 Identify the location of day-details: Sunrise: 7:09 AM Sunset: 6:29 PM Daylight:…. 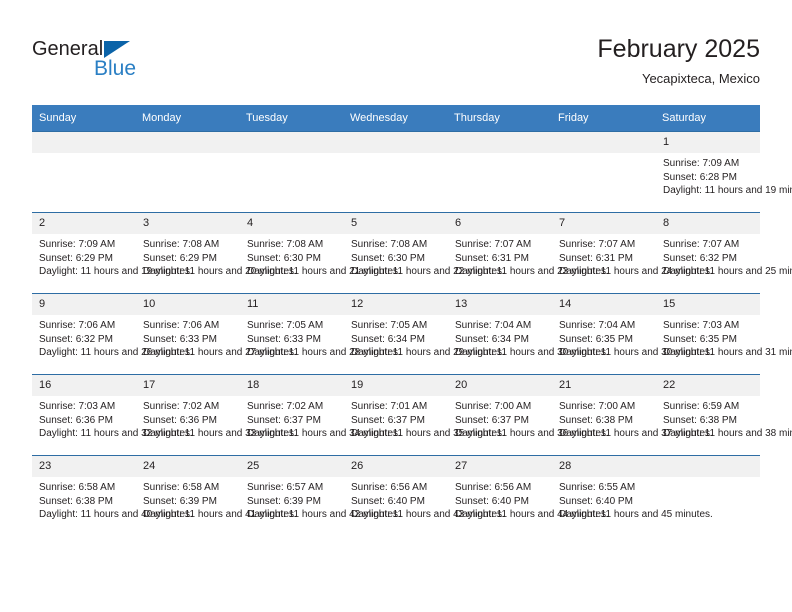
(112, 256).